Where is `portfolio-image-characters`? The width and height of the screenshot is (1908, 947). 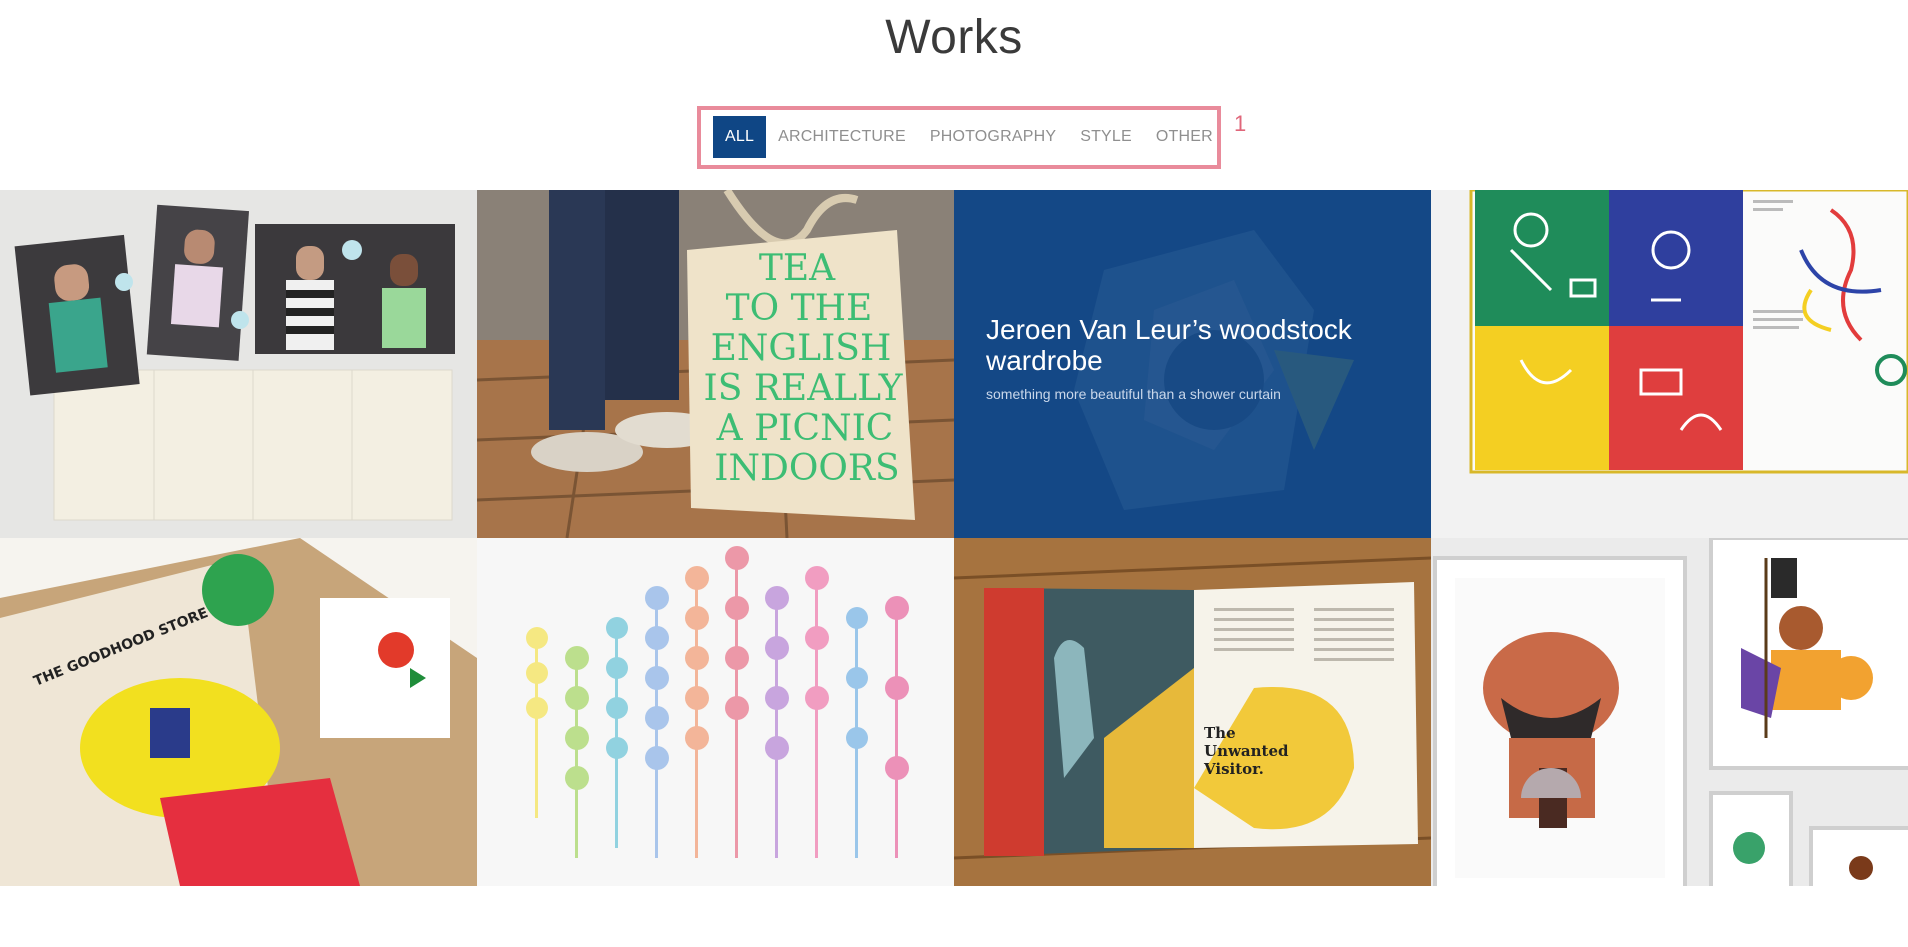
portfolio-image-characters is located at coordinates (1669, 712).